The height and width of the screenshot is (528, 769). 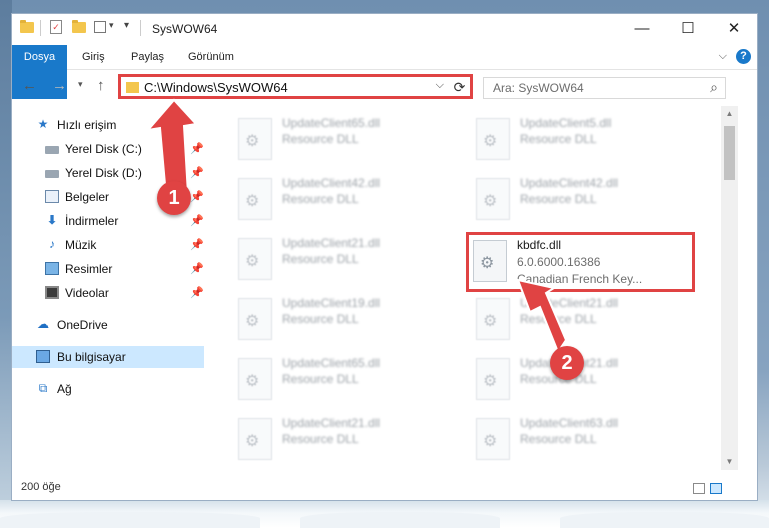 What do you see at coordinates (174, 198) in the screenshot?
I see `annotation-badge-1: 1` at bounding box center [174, 198].